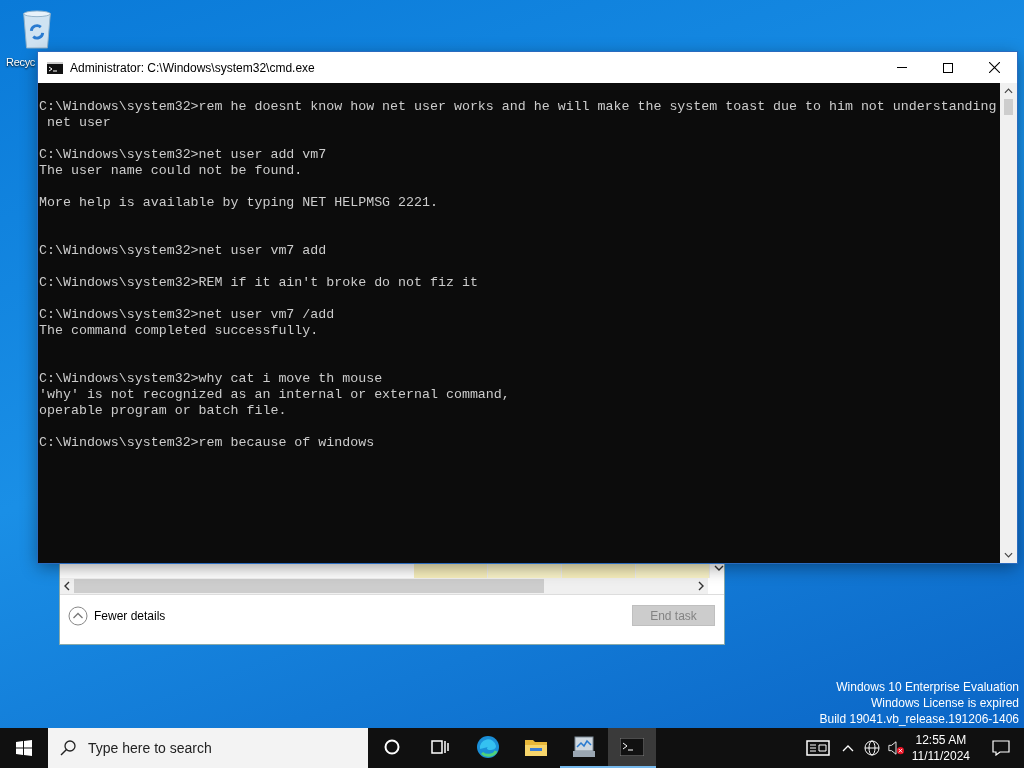 The height and width of the screenshot is (768, 1024). I want to click on notifications-icon, so click(1001, 748).